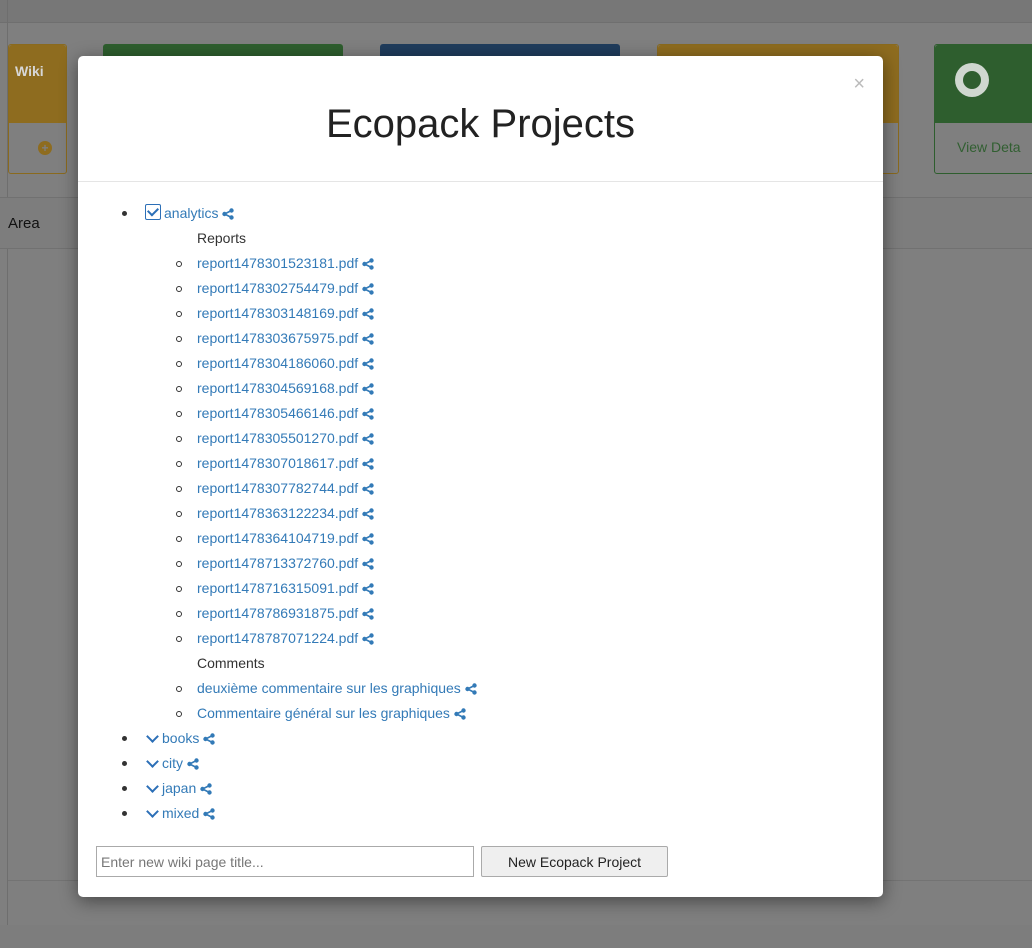  Describe the element at coordinates (574, 861) in the screenshot. I see `new-ecopack-project-button: New Ecopack Project` at that location.